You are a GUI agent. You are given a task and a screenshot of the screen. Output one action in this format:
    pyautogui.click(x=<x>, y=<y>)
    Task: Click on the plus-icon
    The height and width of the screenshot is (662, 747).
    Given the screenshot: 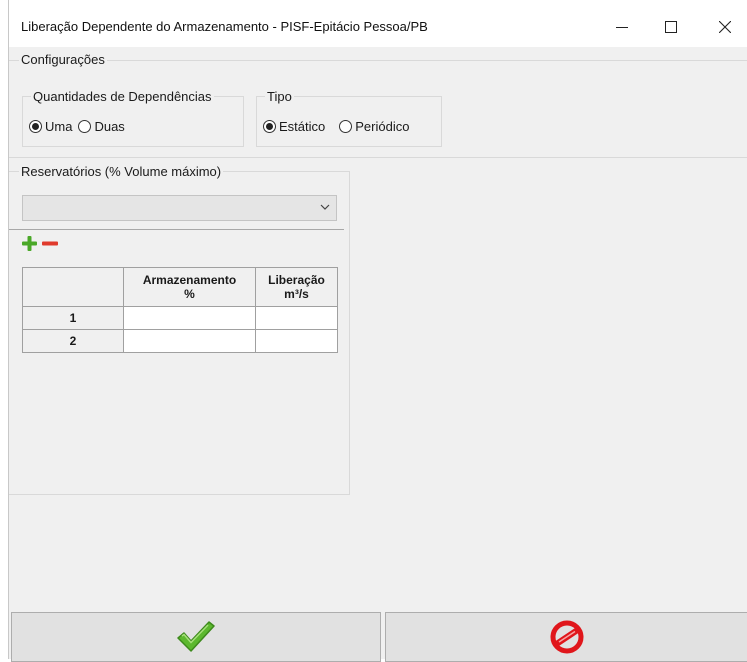 What is the action you would take?
    pyautogui.click(x=29, y=243)
    